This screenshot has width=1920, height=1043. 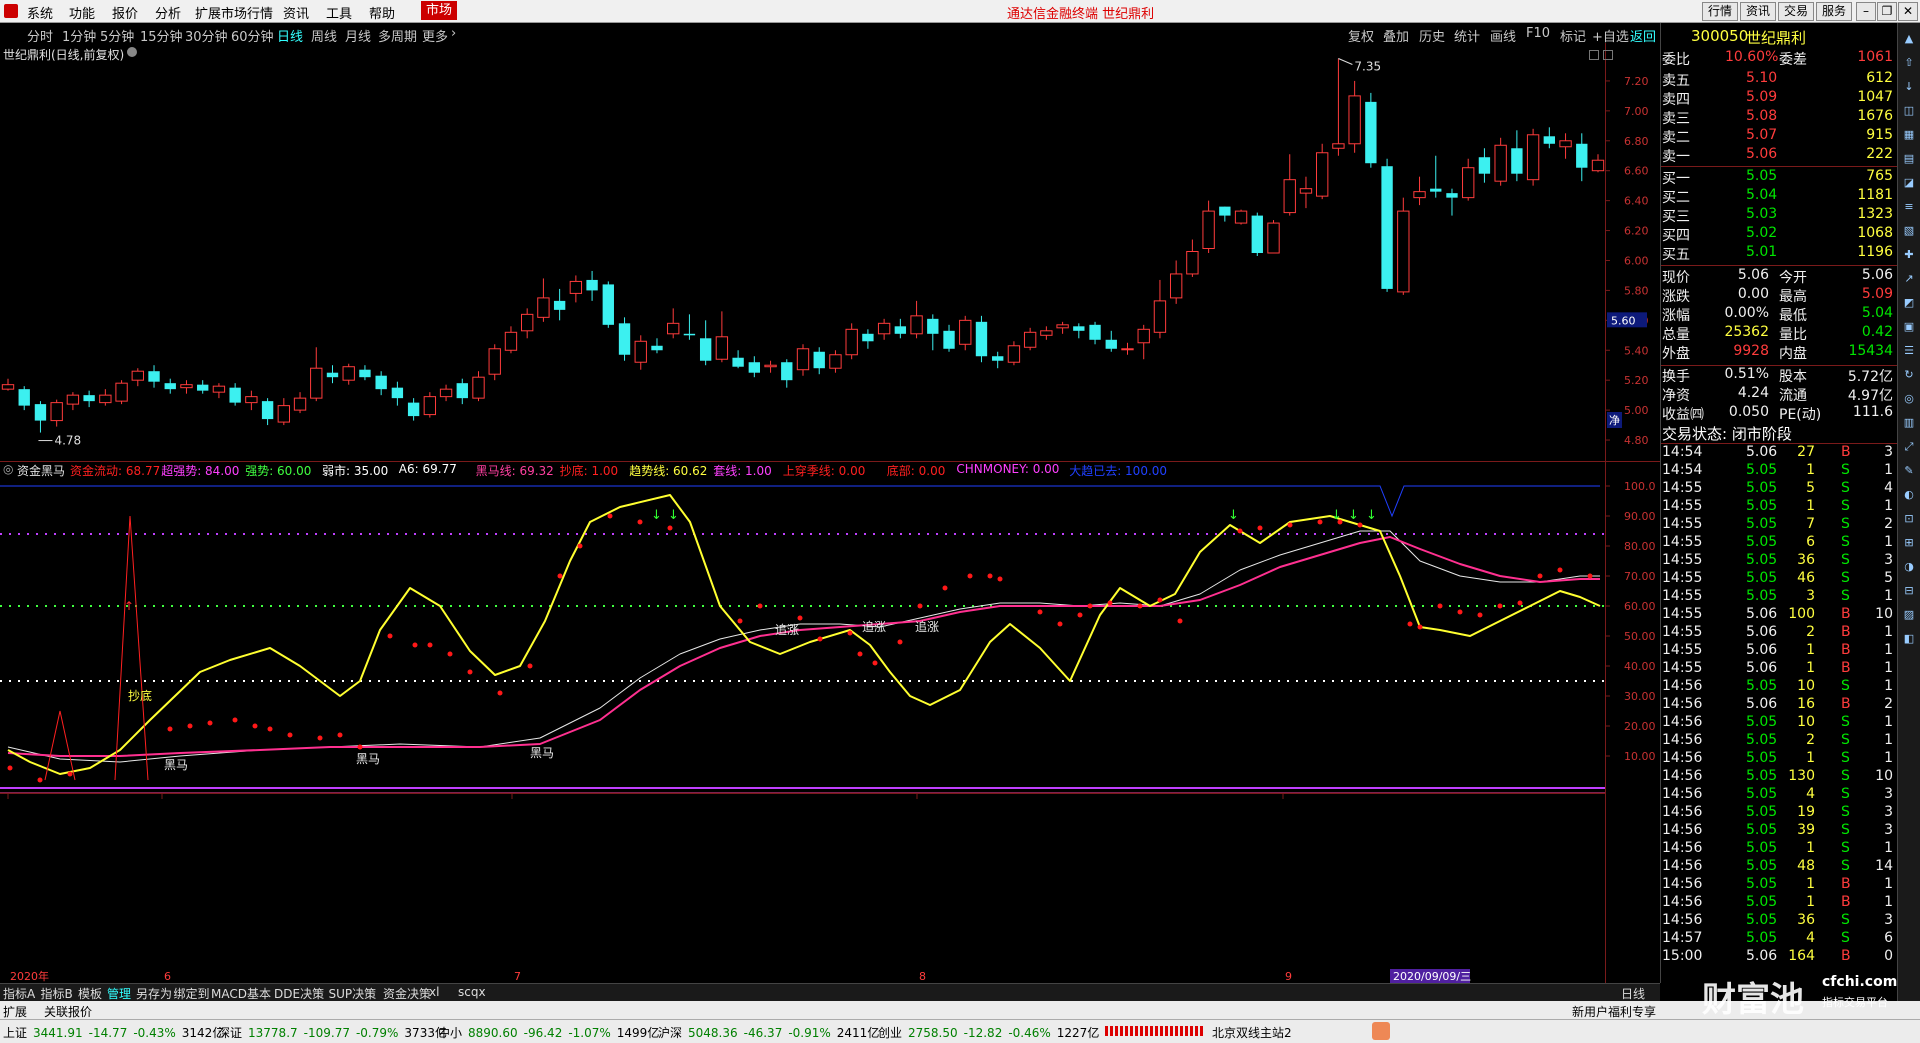 I want to click on tick-row: 14:56 5.06 16 B 2, so click(x=1779, y=705).